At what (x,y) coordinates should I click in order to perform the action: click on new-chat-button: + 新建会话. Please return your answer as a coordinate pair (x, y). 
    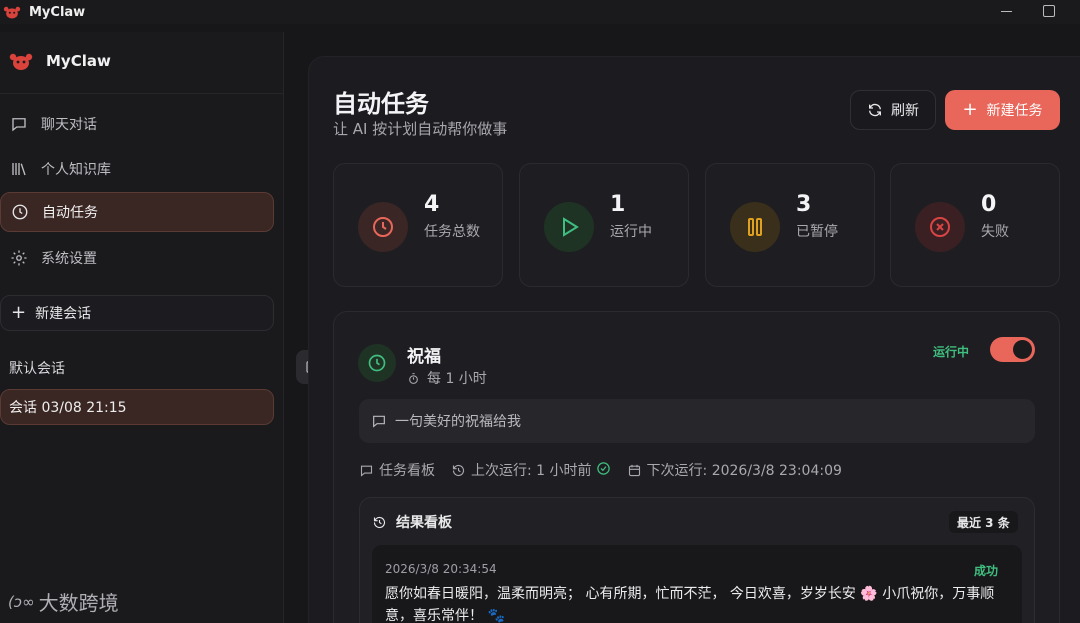
    Looking at the image, I should click on (137, 313).